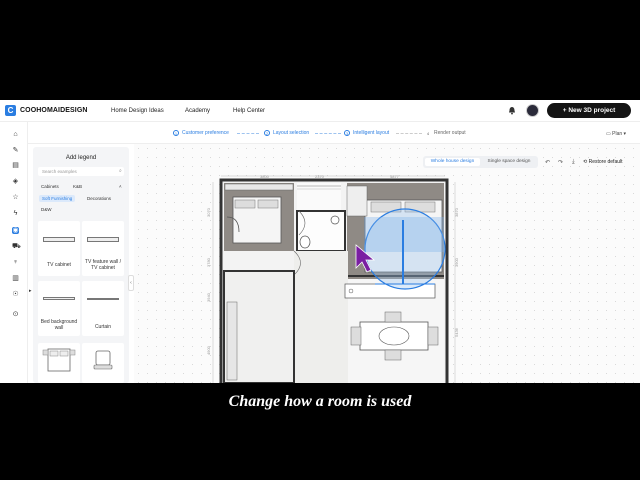 The width and height of the screenshot is (640, 480). I want to click on dim-top-3: 4877, so click(395, 176).